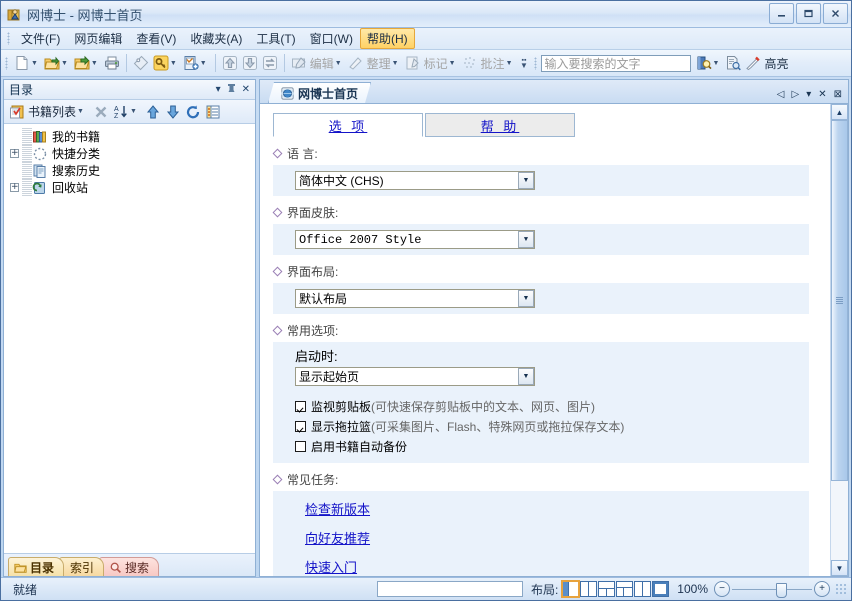  I want to click on menu-view: 查看(V), so click(156, 38).